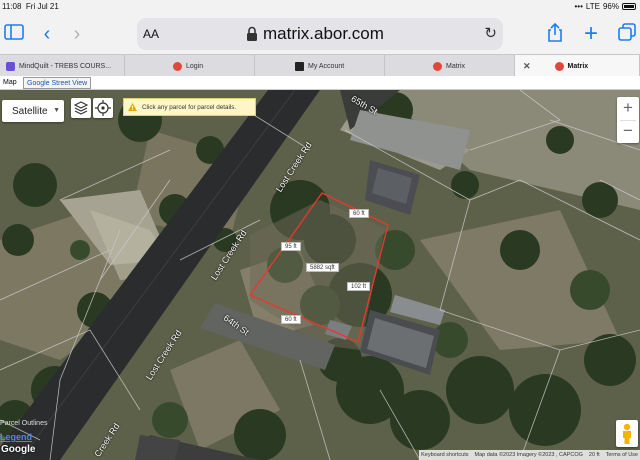  I want to click on map-scale: 20 ft, so click(594, 455).